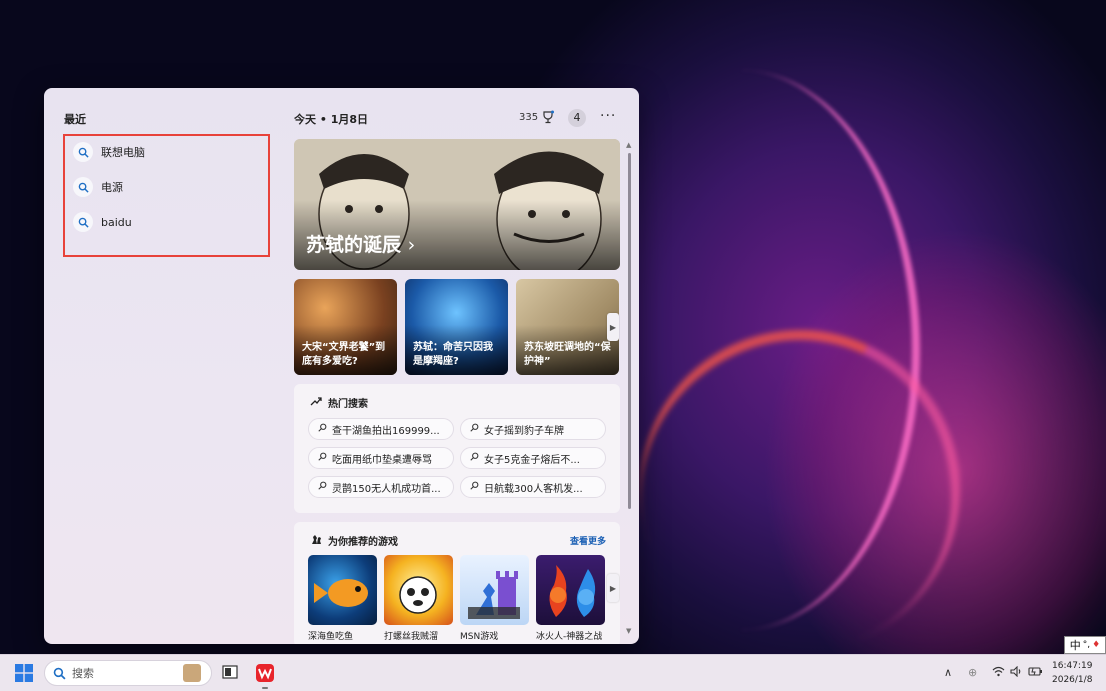 The height and width of the screenshot is (691, 1106). I want to click on chess-pieces-icon, so click(494, 595).